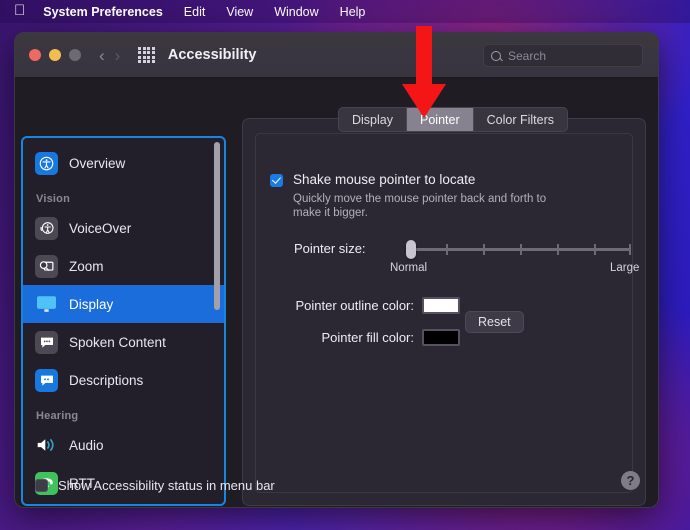 The image size is (690, 530). What do you see at coordinates (53, 199) in the screenshot?
I see `sidebar-section-vision: Vision` at bounding box center [53, 199].